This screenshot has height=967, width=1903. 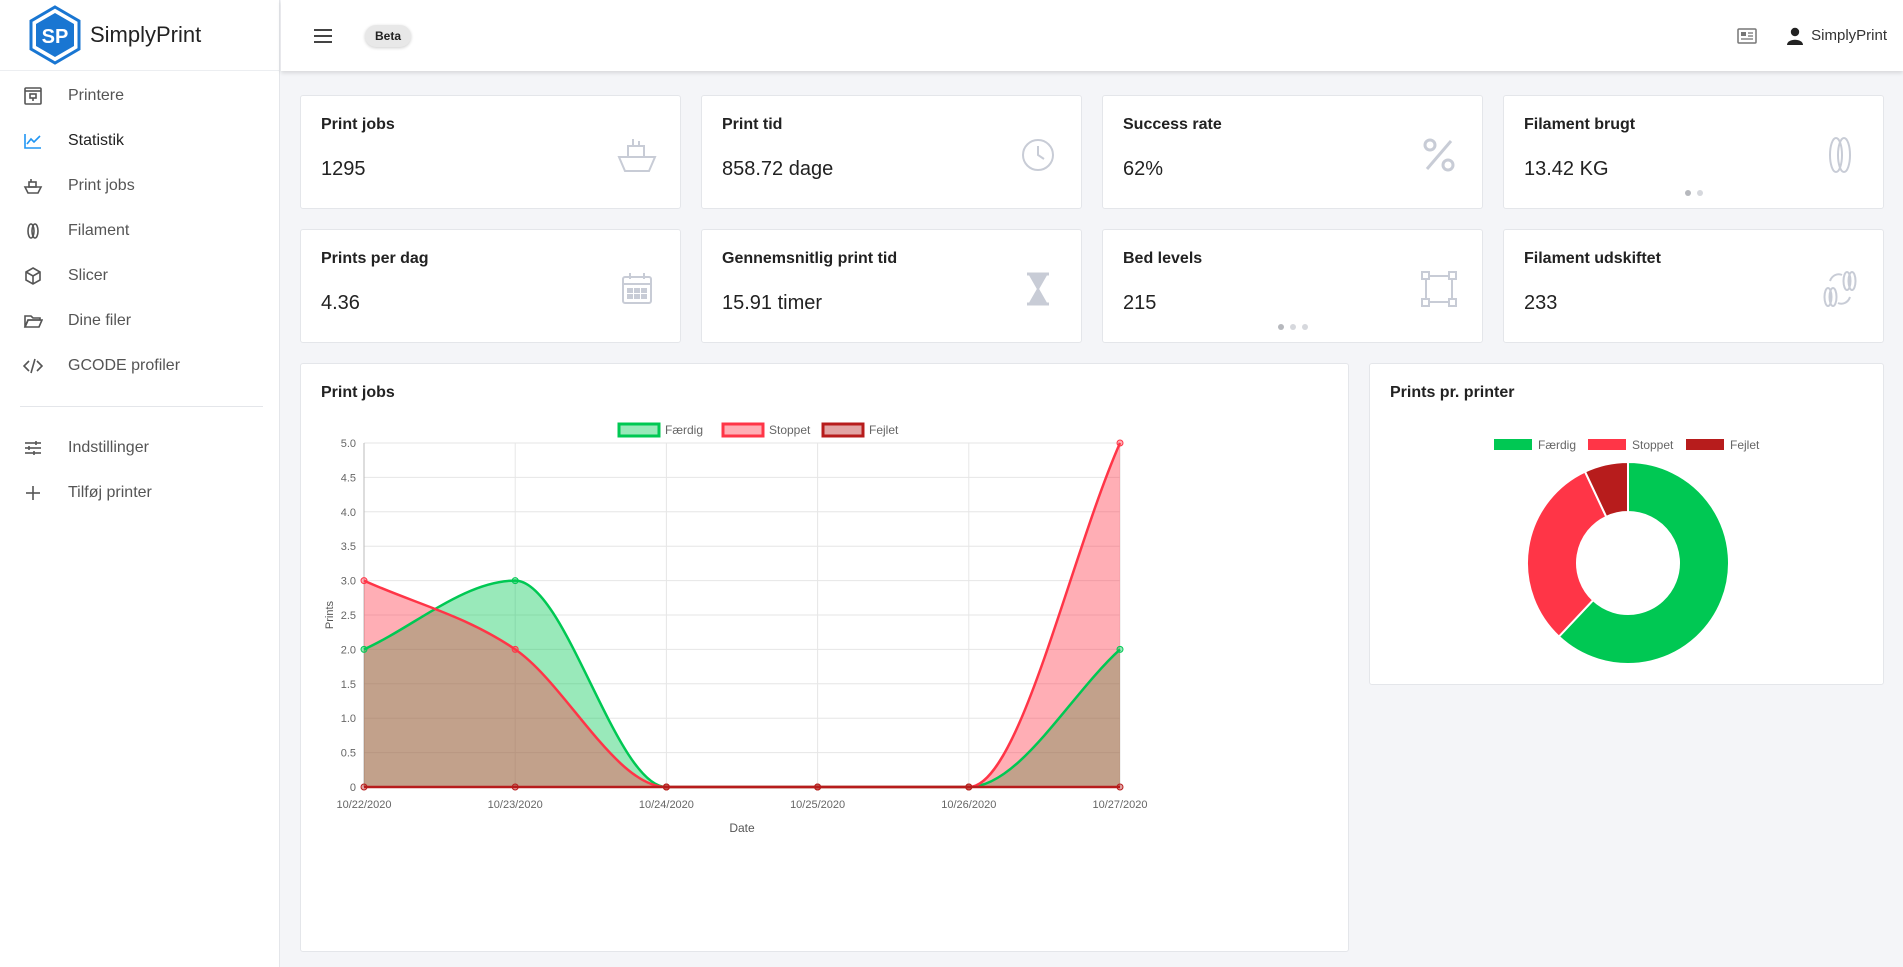 What do you see at coordinates (100, 320) in the screenshot?
I see `sidebar-item-label: Dine filer` at bounding box center [100, 320].